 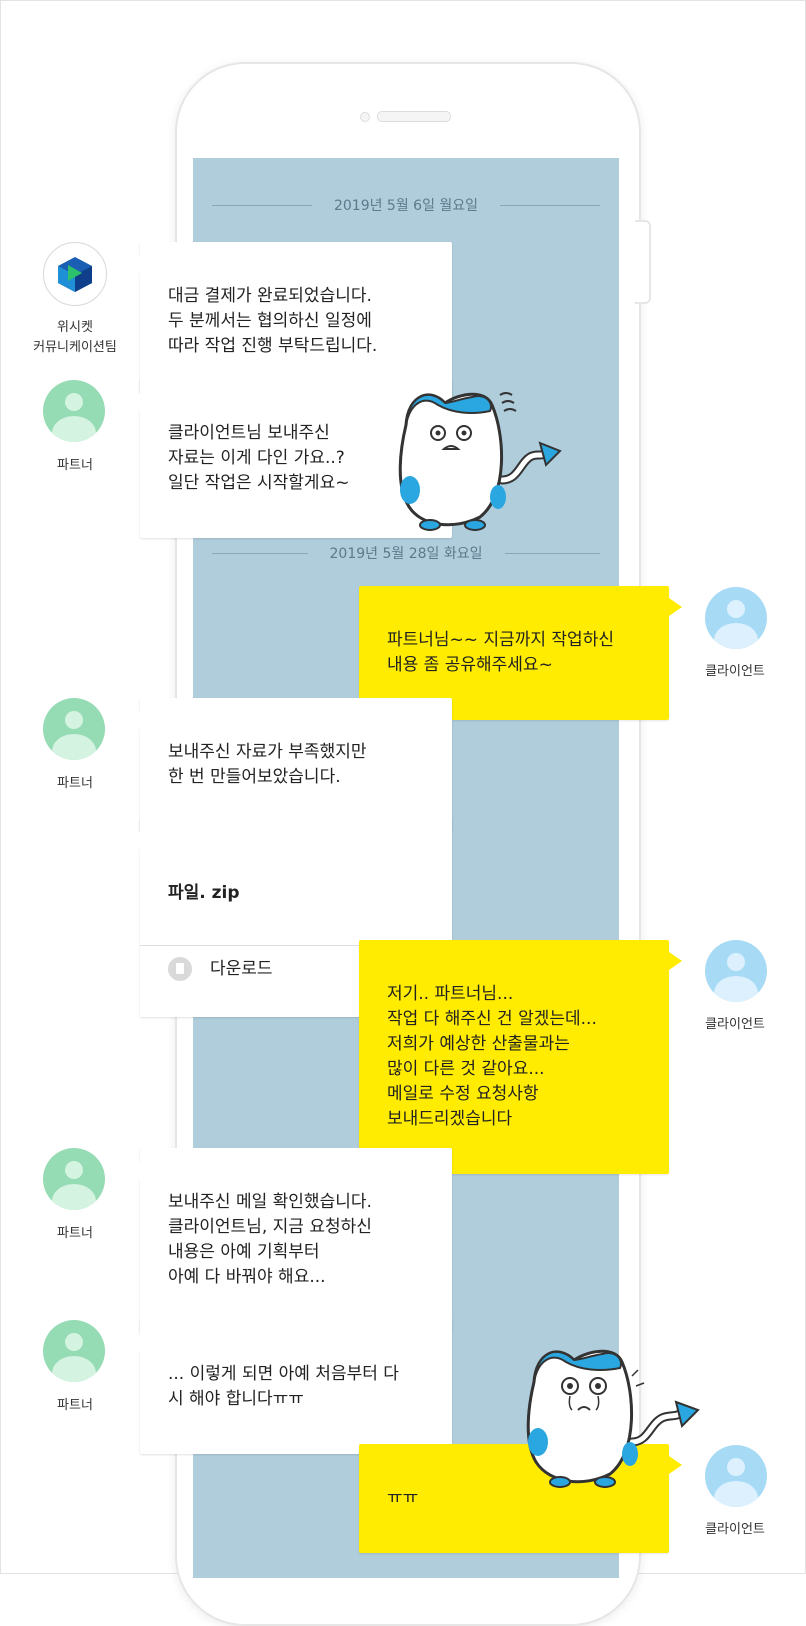 I want to click on message-text: 보내주신 자료가 부족했지만 한 번 만들어보았습니다., so click(x=267, y=764).